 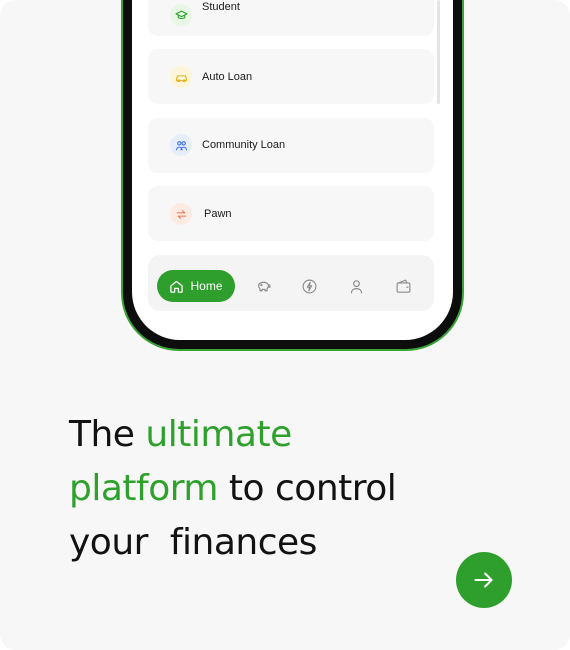 I want to click on car-icon, so click(x=181, y=77).